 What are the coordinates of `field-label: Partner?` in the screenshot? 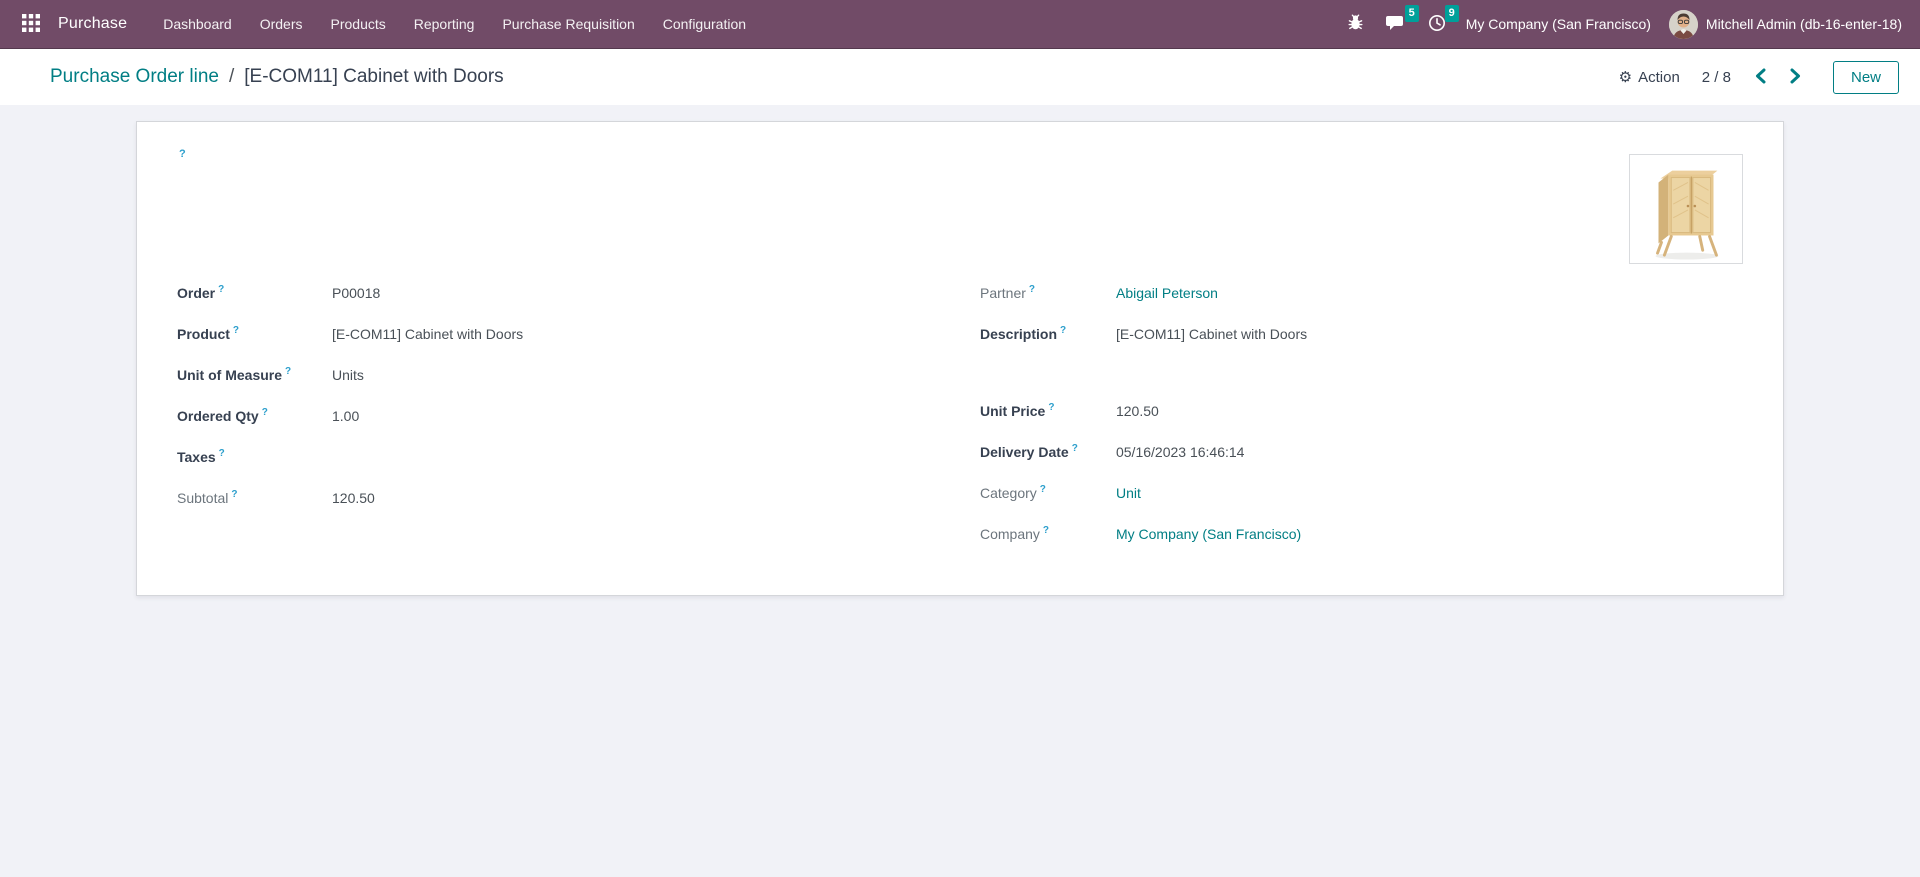 It's located at (1007, 292).